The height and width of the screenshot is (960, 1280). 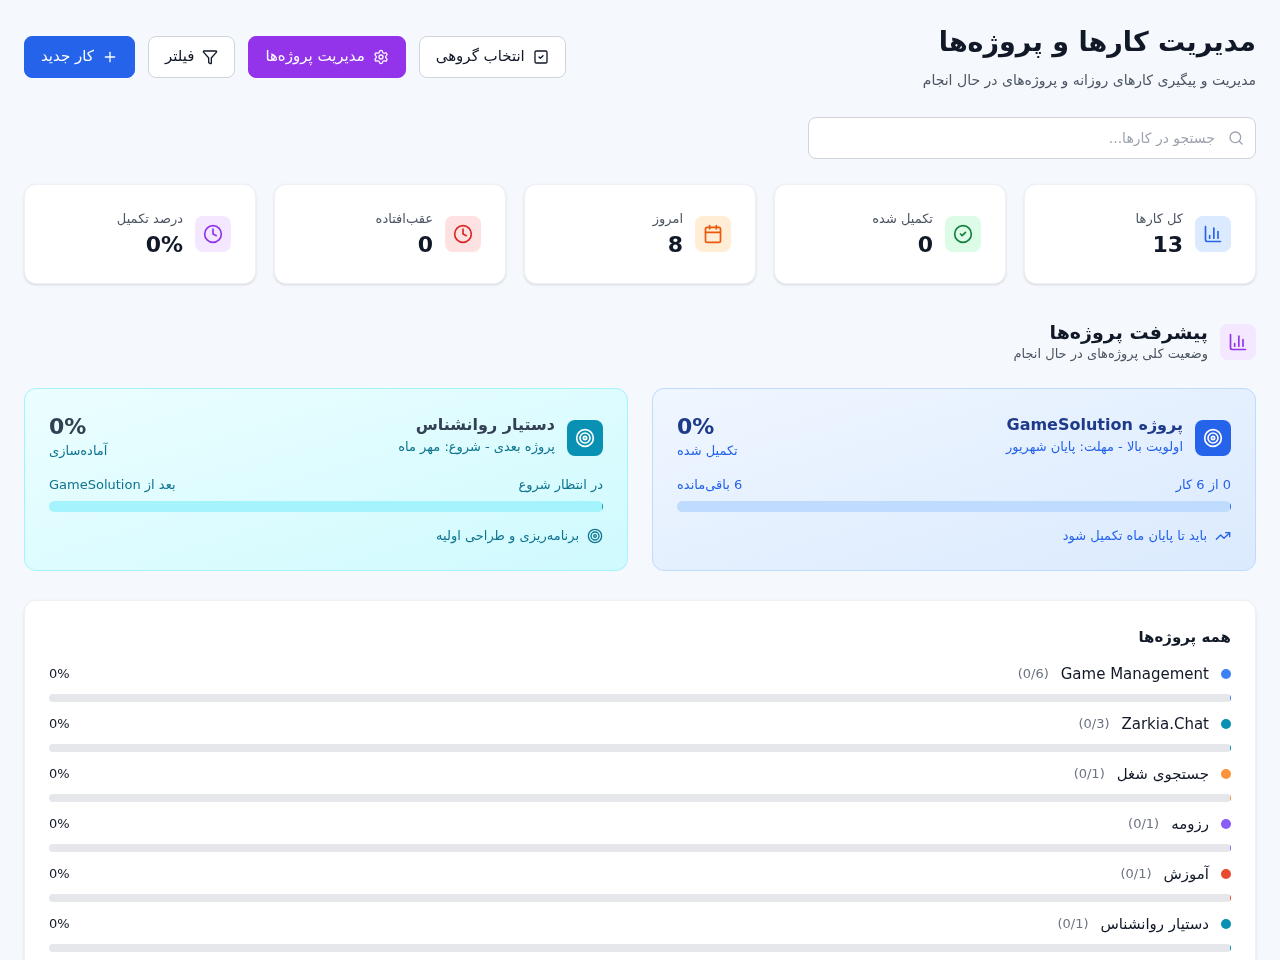 I want to click on stat-label: درصد تکمیل, so click(x=149, y=219).